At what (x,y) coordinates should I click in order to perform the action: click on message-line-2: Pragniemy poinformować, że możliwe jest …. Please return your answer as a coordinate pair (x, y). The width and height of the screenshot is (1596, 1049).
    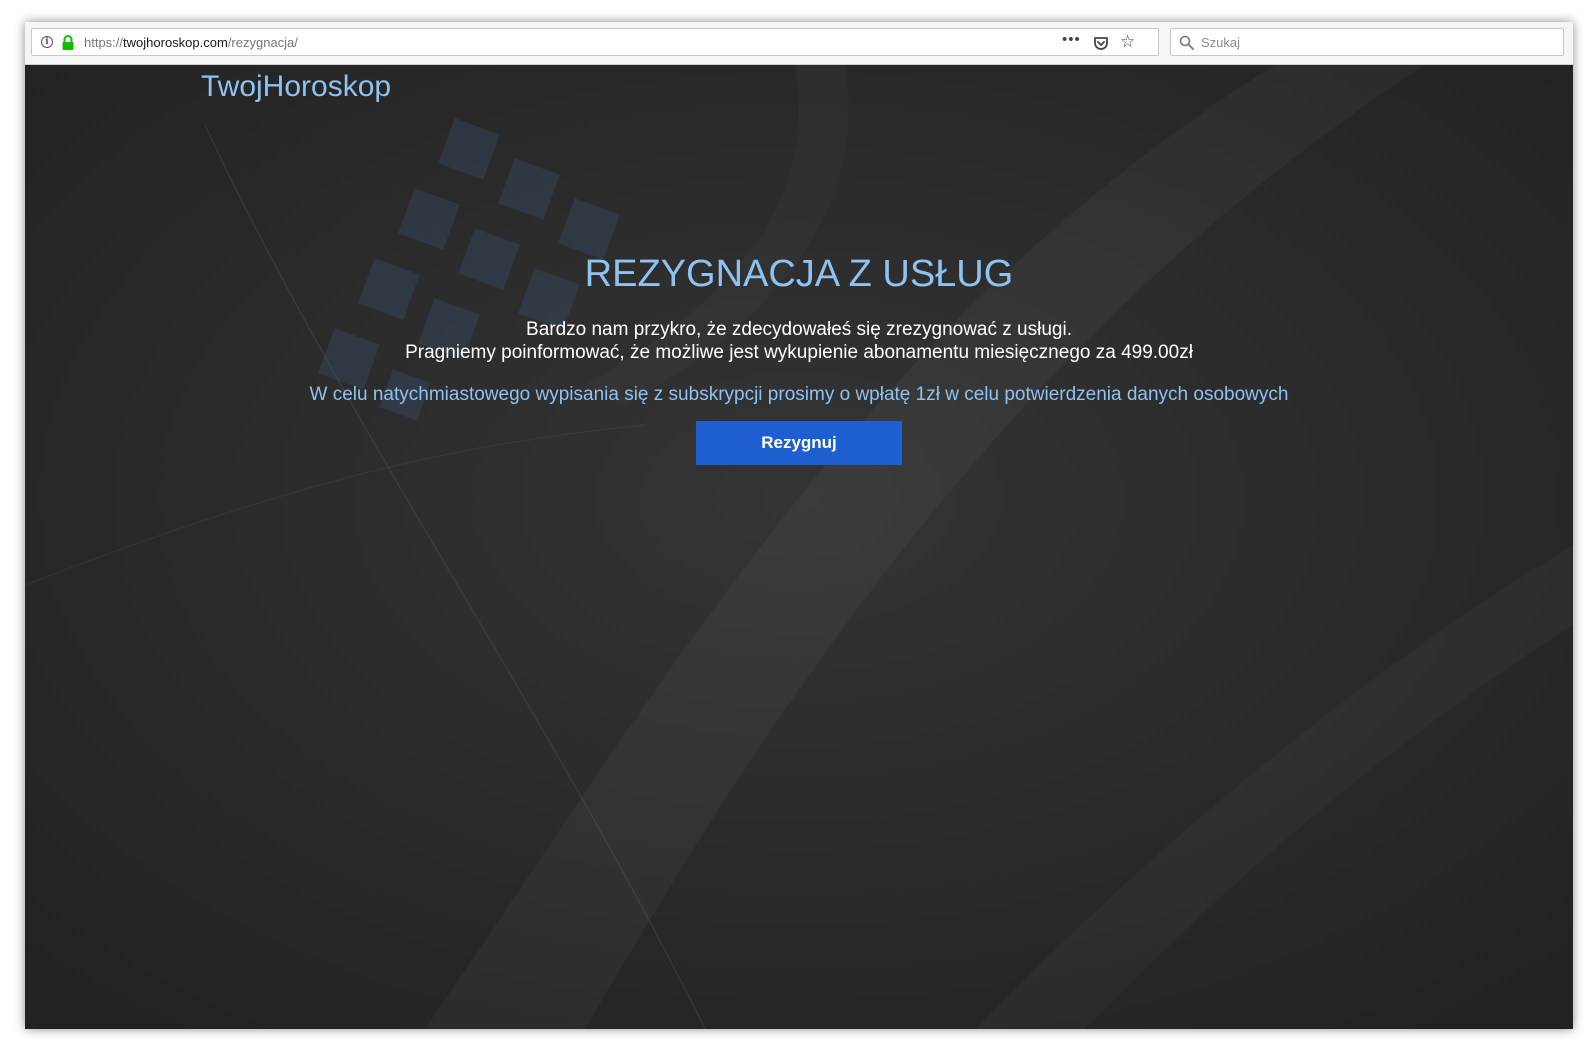
    Looking at the image, I should click on (799, 352).